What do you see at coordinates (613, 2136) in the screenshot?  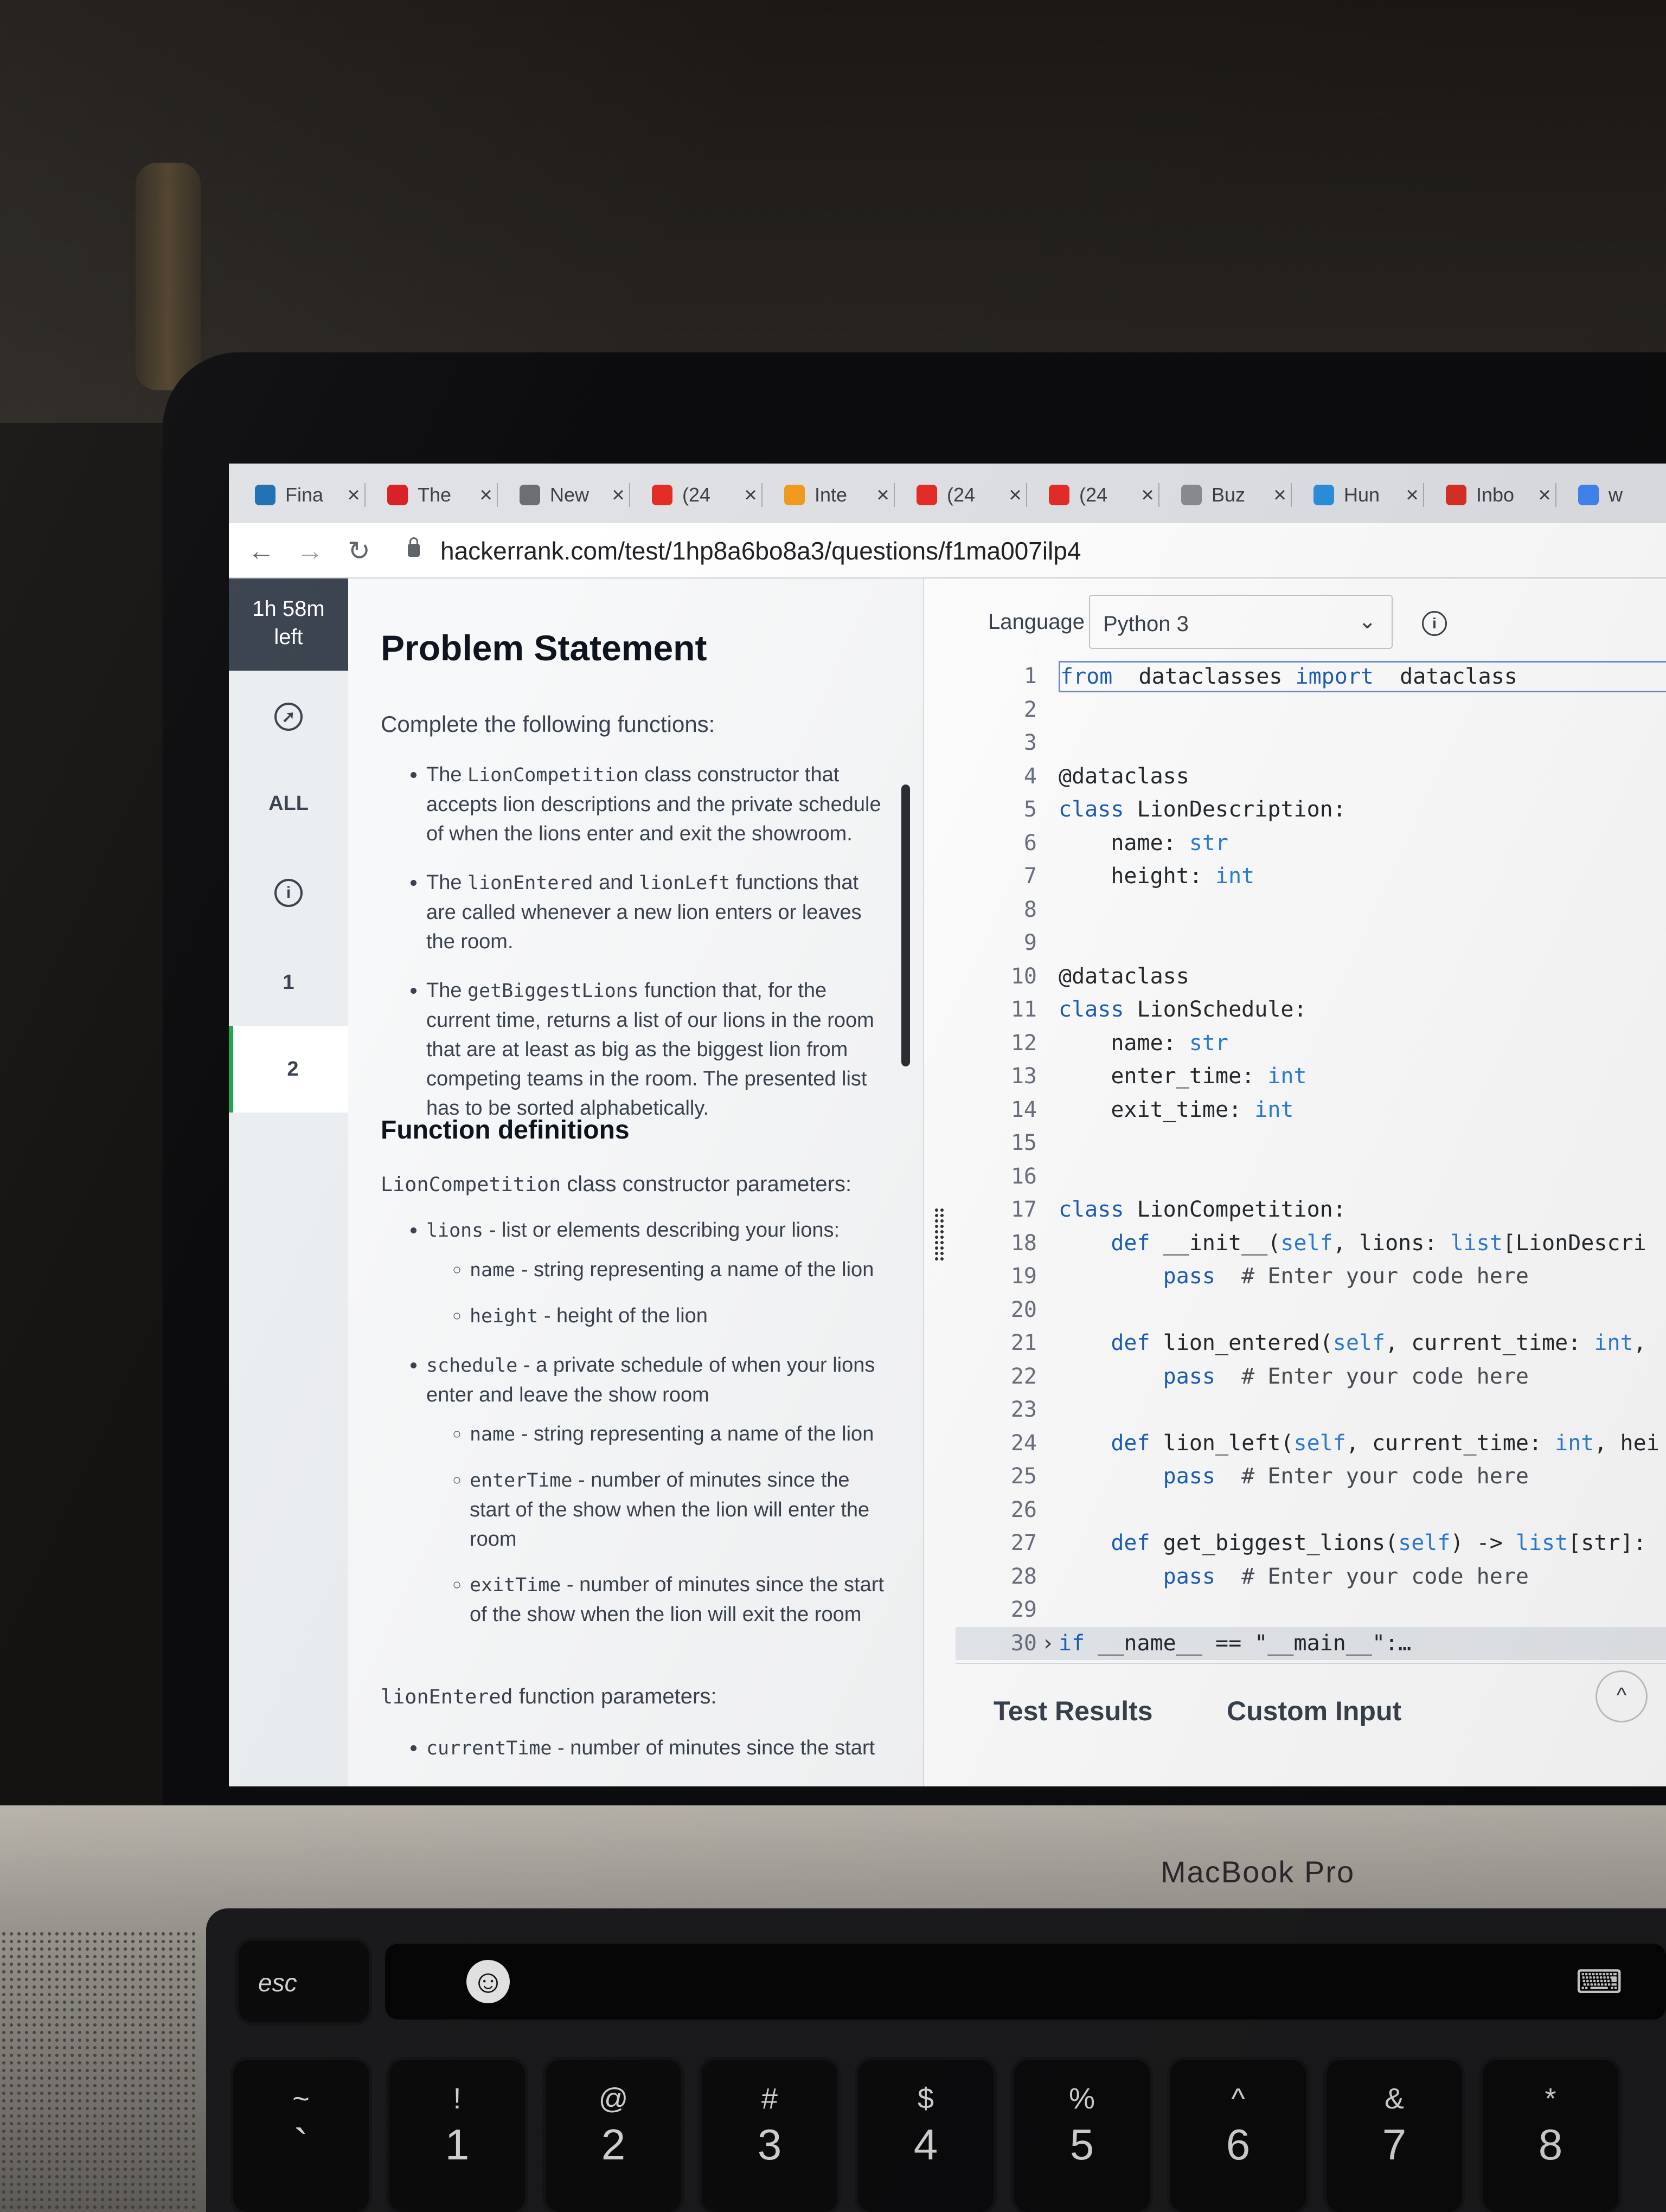 I see `keyboard-key: @2` at bounding box center [613, 2136].